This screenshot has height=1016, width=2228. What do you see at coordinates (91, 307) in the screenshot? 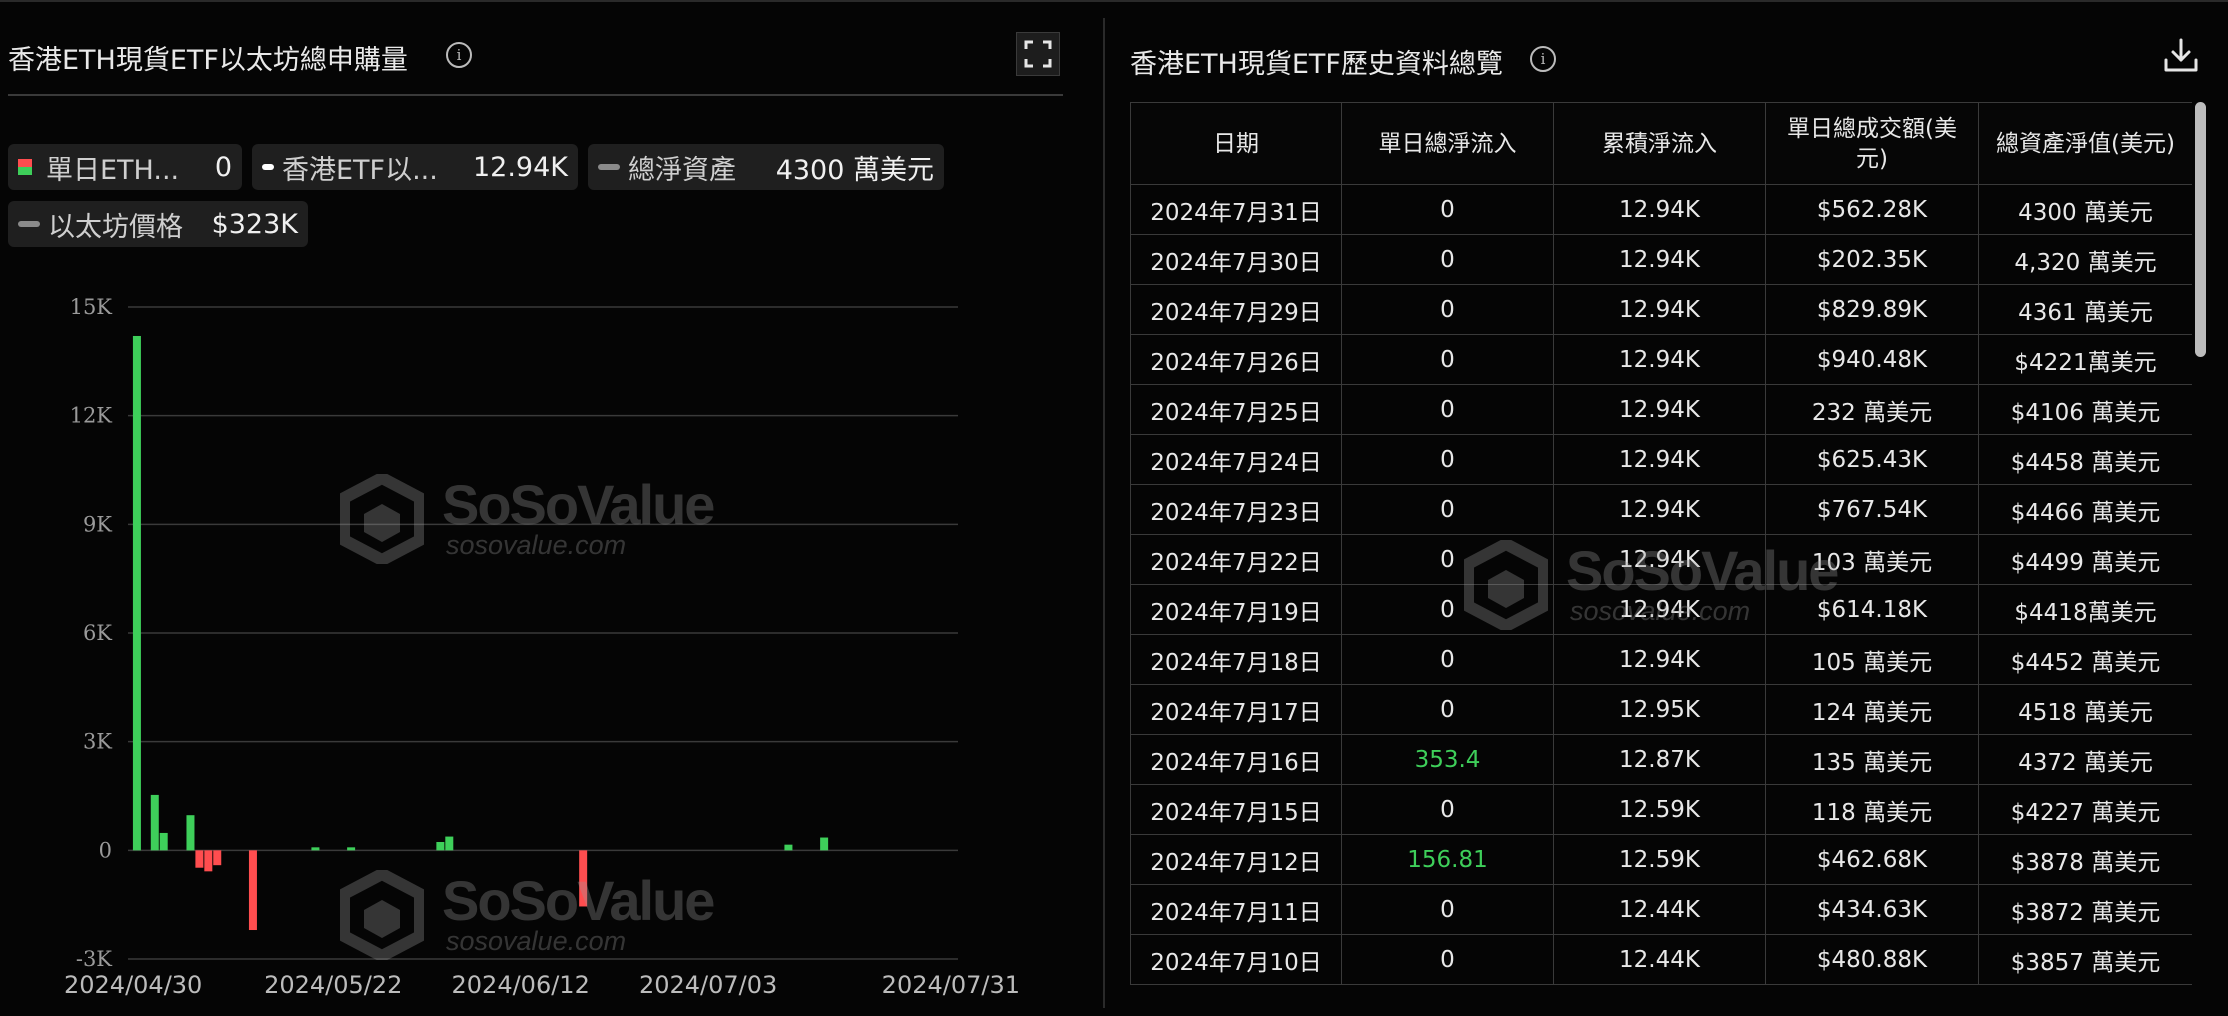
I see `y-tick-label: 15K` at bounding box center [91, 307].